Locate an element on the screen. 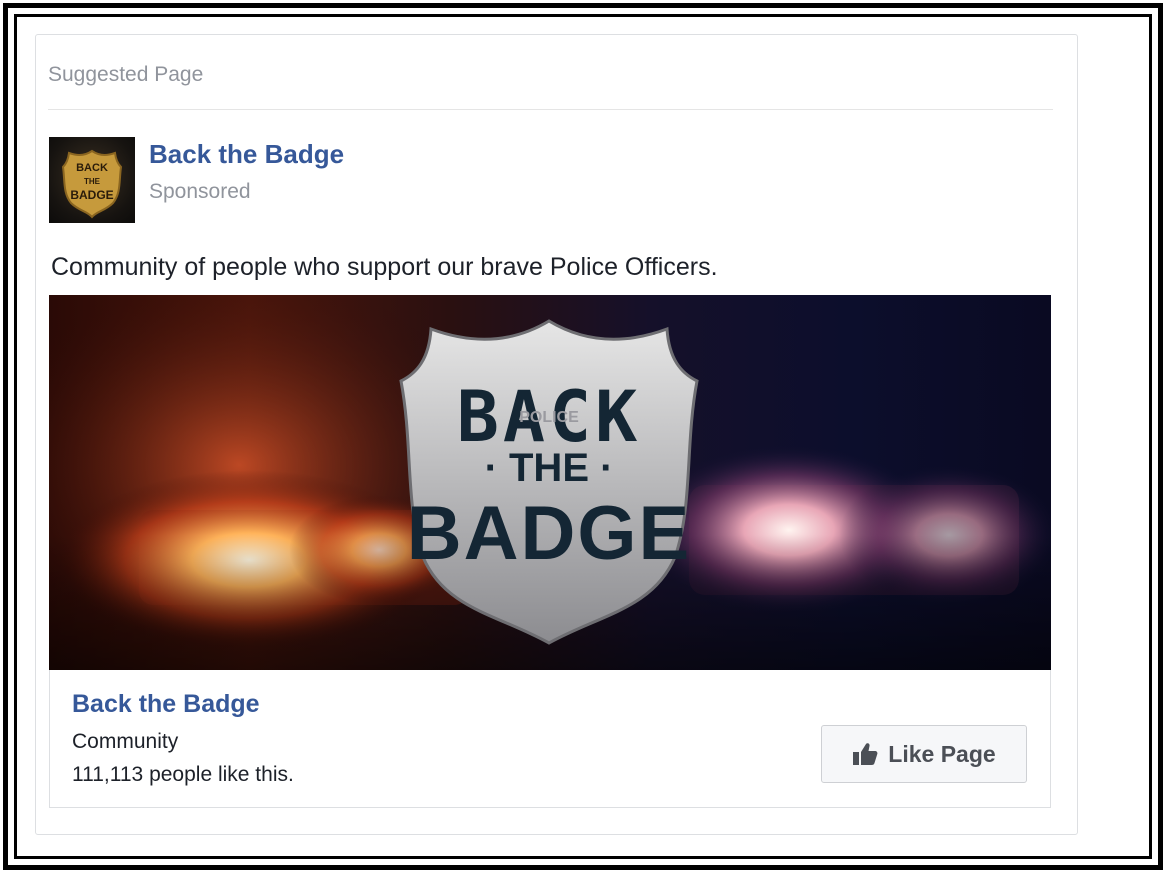 The width and height of the screenshot is (1166, 873). avatar-text-line-3: BADGE is located at coordinates (91, 195).